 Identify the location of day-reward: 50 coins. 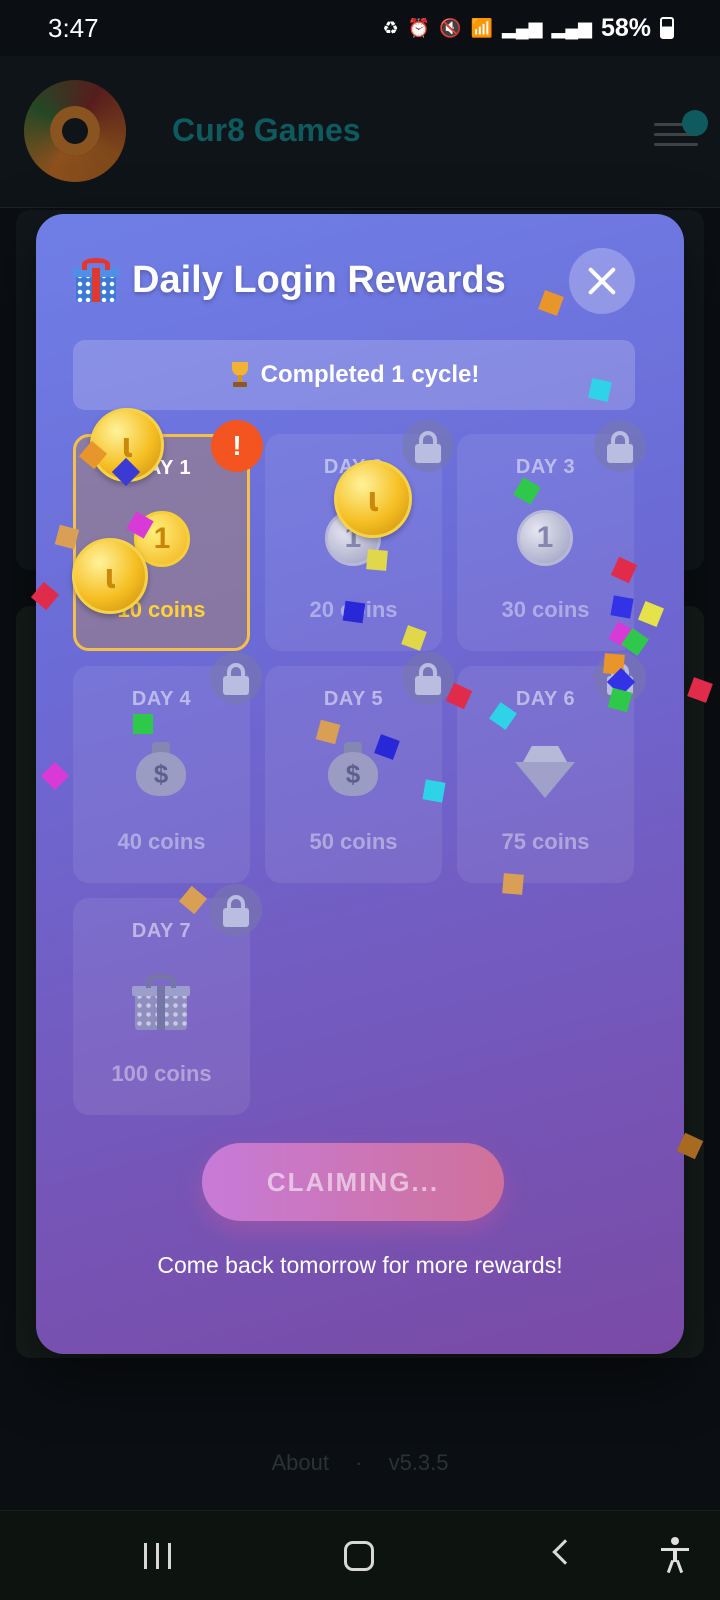
(353, 841).